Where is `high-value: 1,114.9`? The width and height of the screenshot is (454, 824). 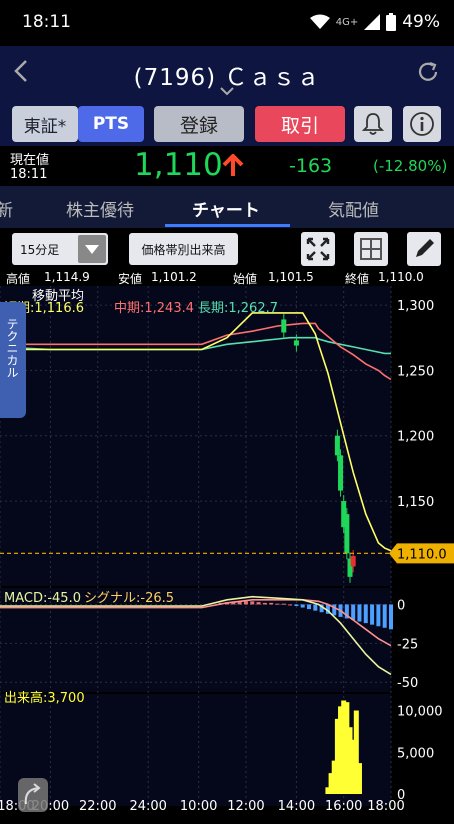
high-value: 1,114.9 is located at coordinates (67, 277).